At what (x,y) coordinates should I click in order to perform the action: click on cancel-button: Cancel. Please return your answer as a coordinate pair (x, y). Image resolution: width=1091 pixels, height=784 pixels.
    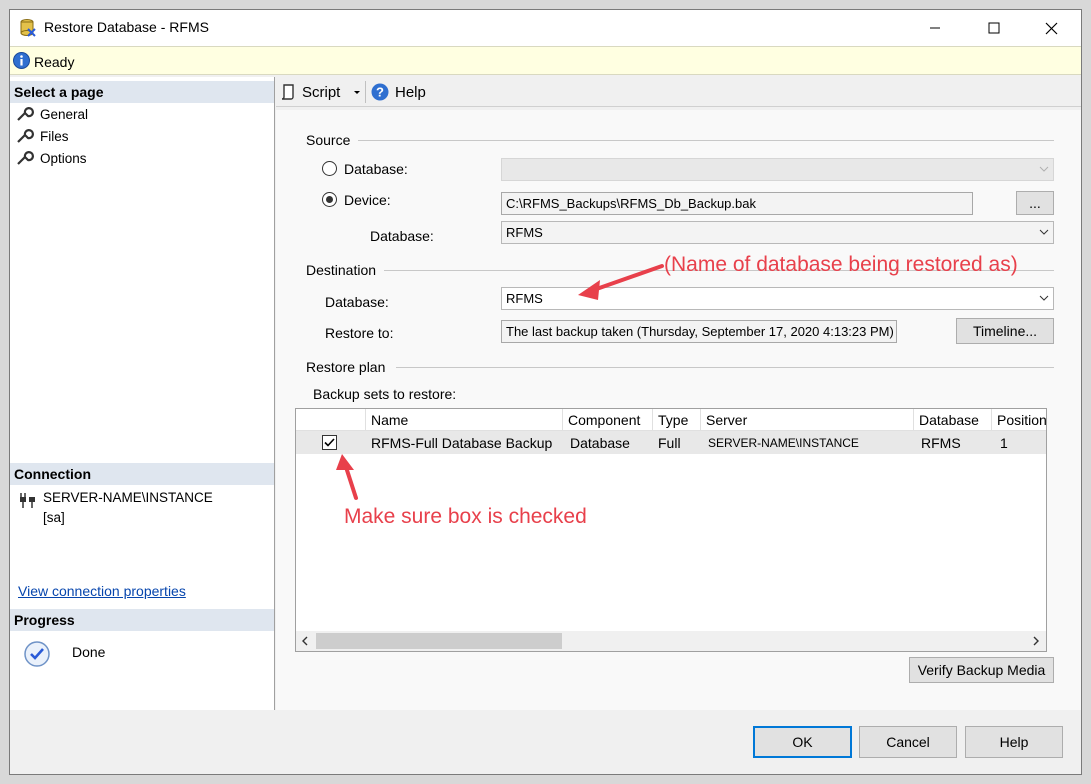
    Looking at the image, I should click on (908, 742).